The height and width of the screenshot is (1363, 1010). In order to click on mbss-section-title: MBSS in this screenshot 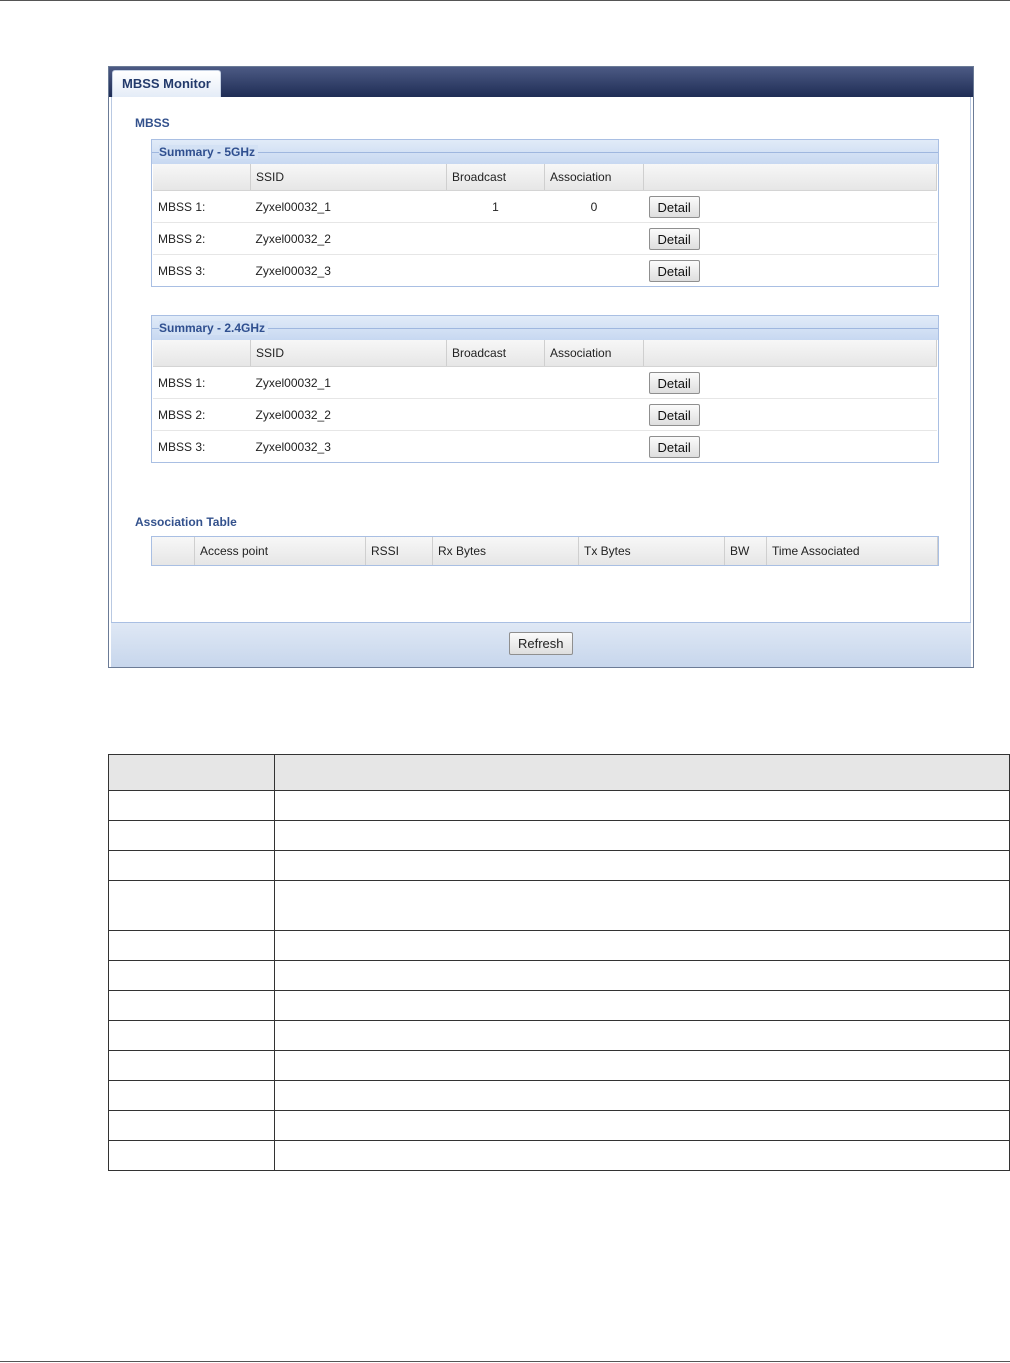, I will do `click(152, 123)`.